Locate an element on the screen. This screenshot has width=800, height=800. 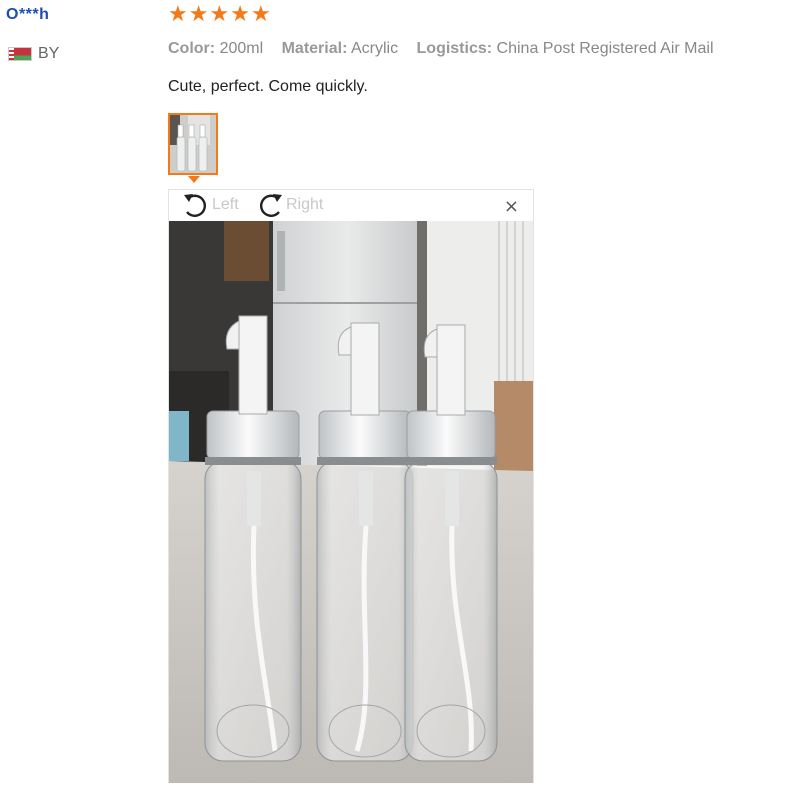
reviewer-name: O***h is located at coordinates (27, 15).